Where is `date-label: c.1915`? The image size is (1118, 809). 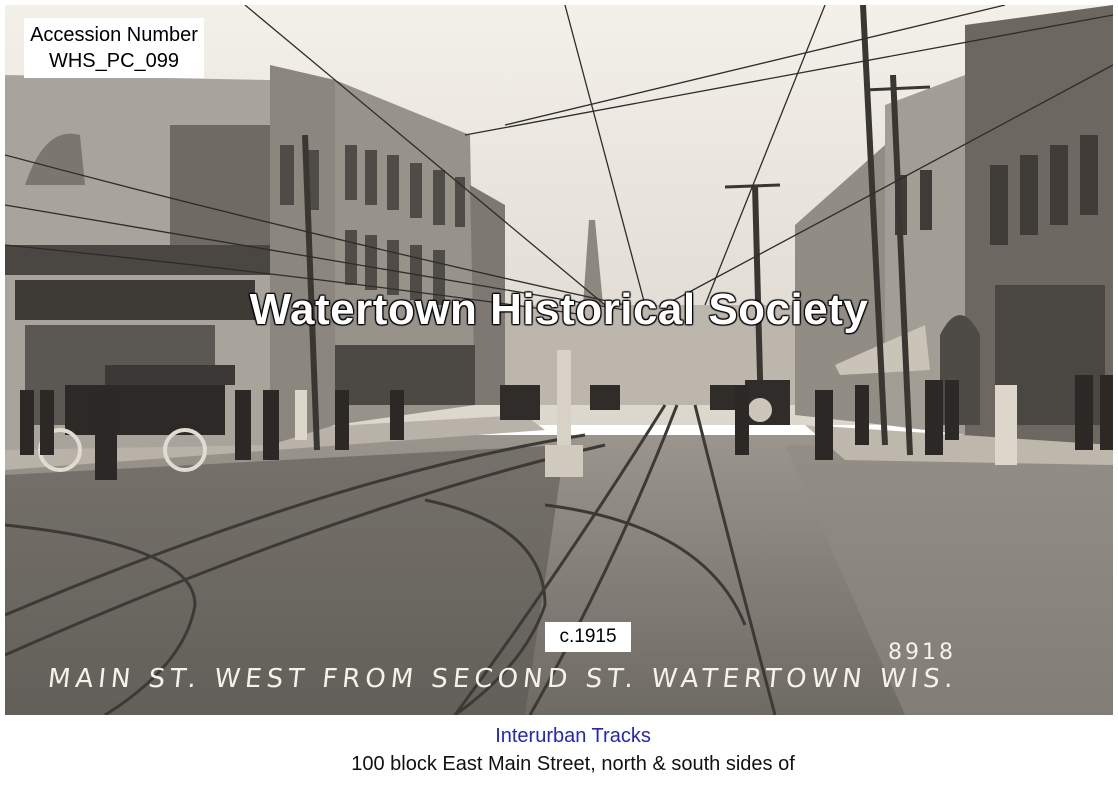 date-label: c.1915 is located at coordinates (588, 637).